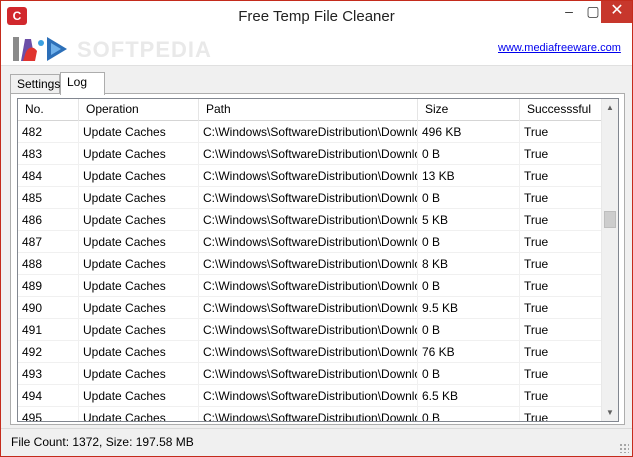 This screenshot has height=457, width=633. Describe the element at coordinates (40, 49) in the screenshot. I see `cleaner-logo-icon` at that location.